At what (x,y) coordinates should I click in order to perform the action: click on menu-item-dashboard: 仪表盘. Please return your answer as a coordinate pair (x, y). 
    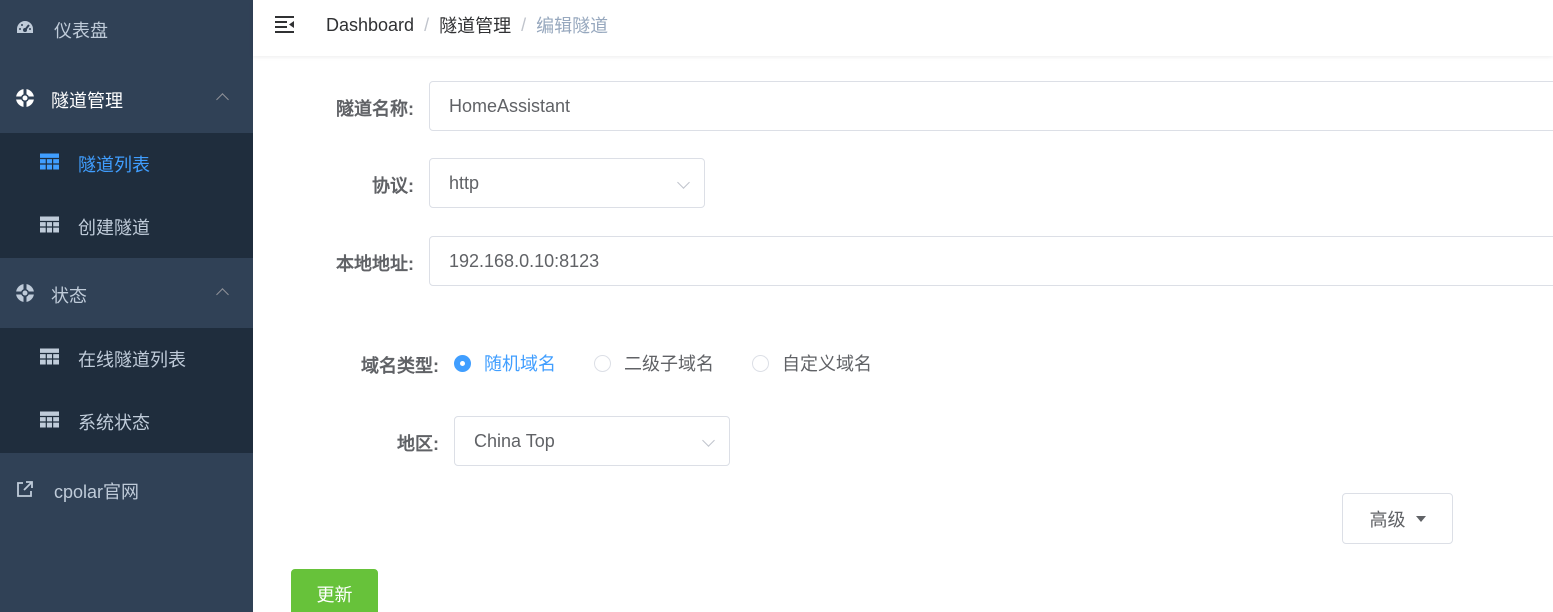
    Looking at the image, I should click on (126, 28).